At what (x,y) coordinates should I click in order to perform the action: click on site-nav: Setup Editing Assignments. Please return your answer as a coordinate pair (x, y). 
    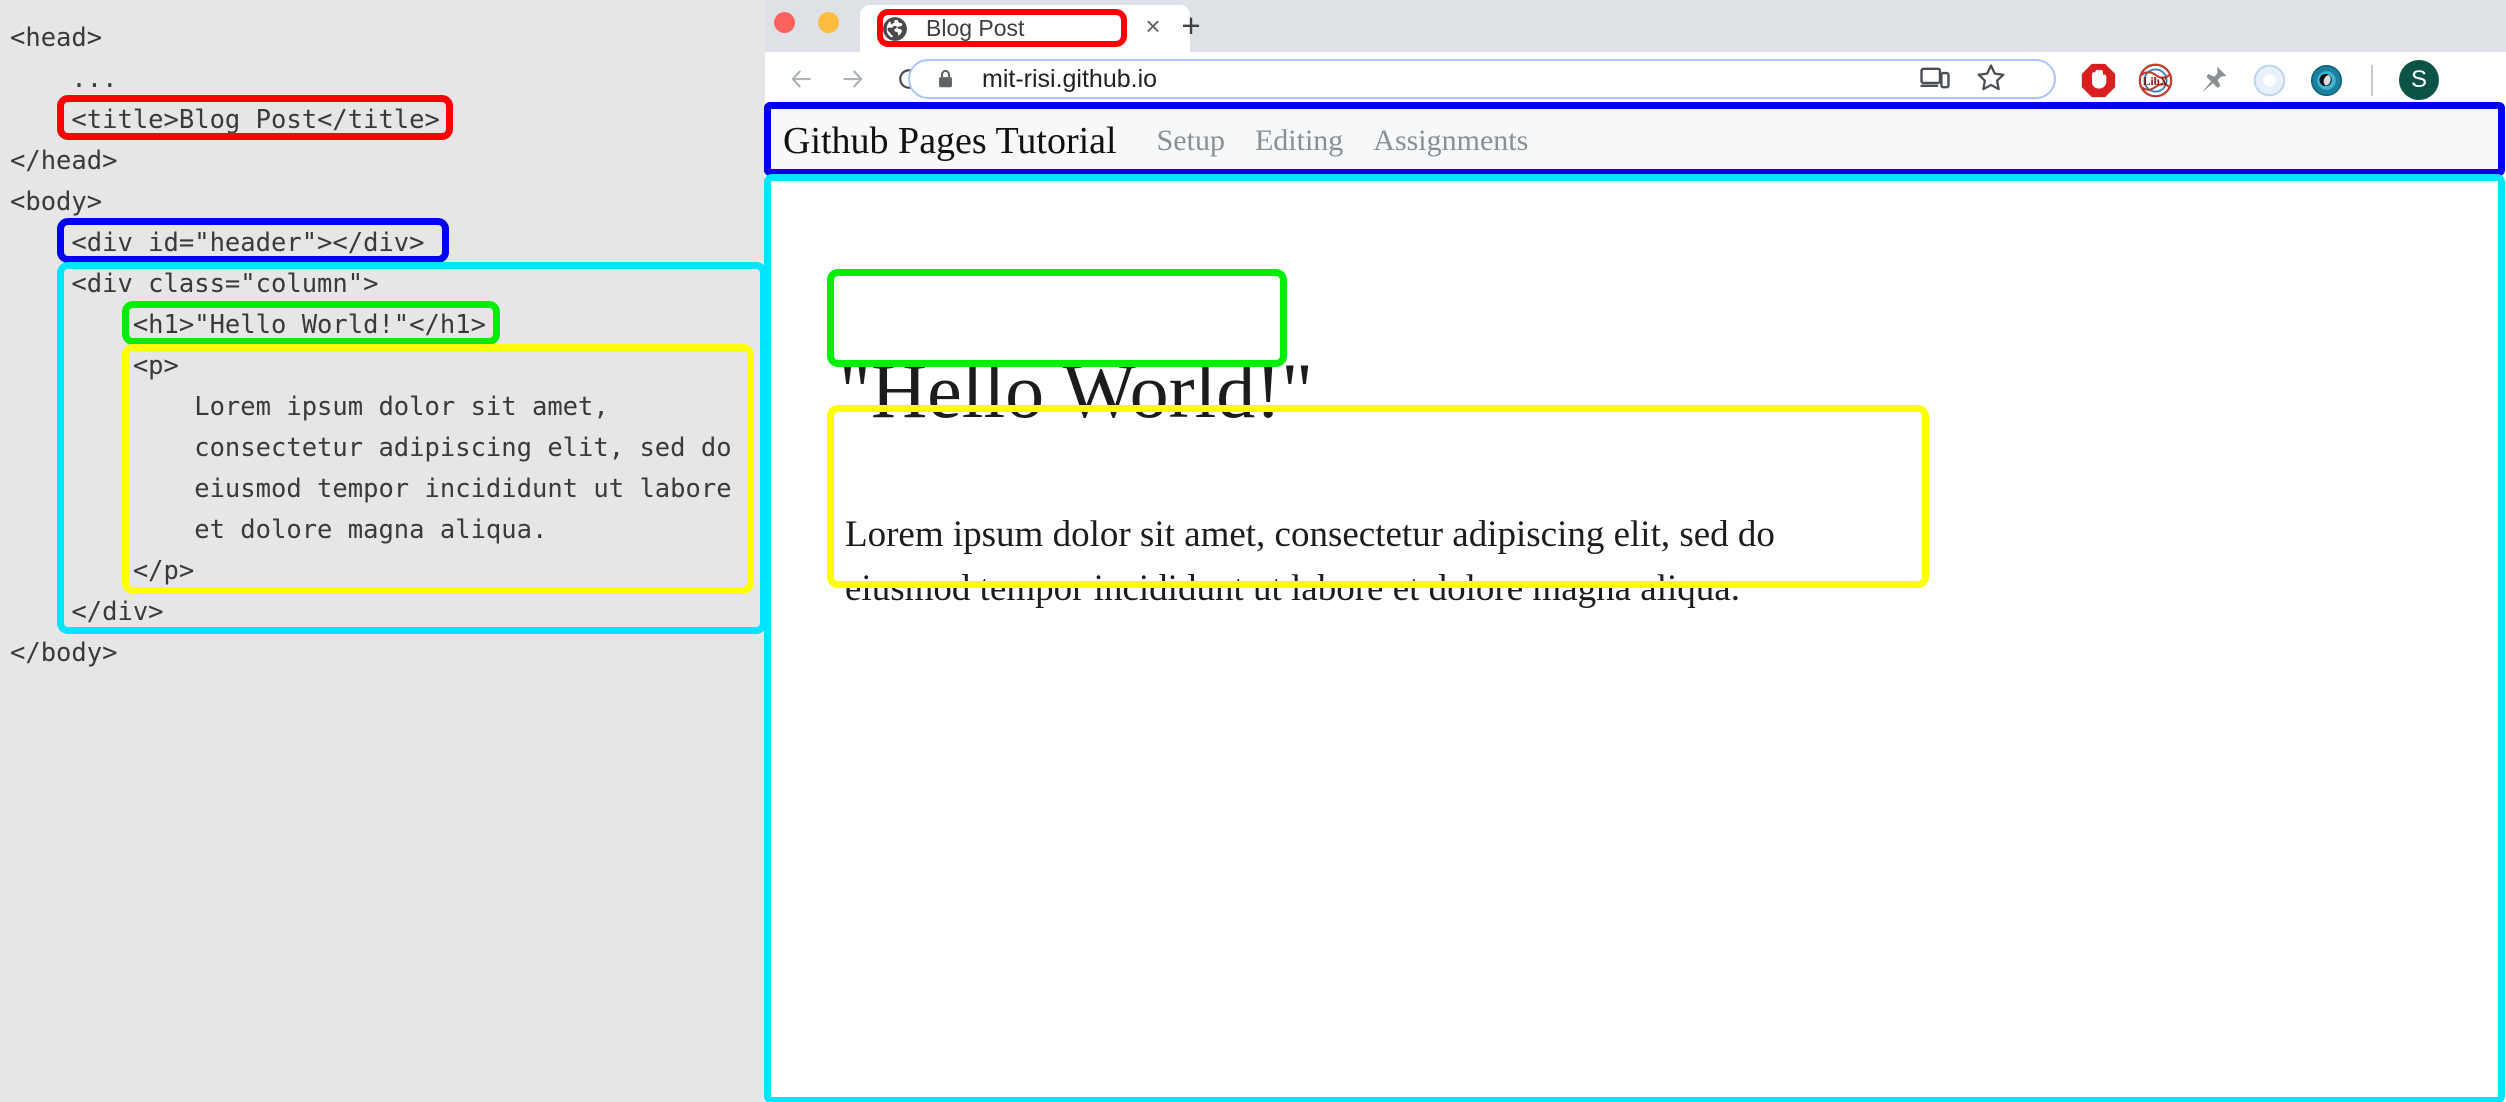
    Looking at the image, I should click on (1343, 141).